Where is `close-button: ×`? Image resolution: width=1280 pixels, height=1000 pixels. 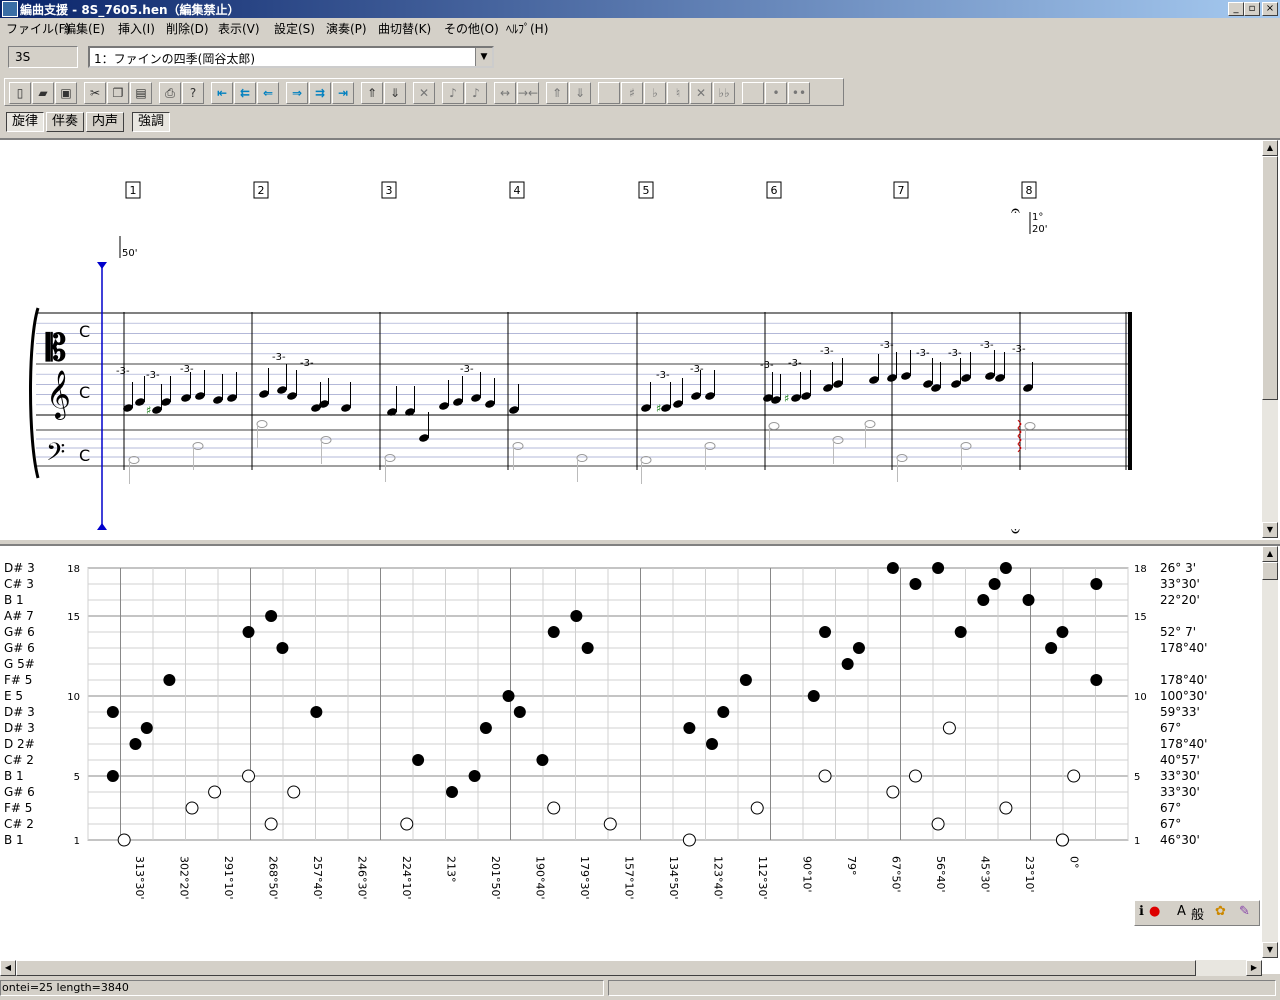
close-button: × is located at coordinates (1270, 9).